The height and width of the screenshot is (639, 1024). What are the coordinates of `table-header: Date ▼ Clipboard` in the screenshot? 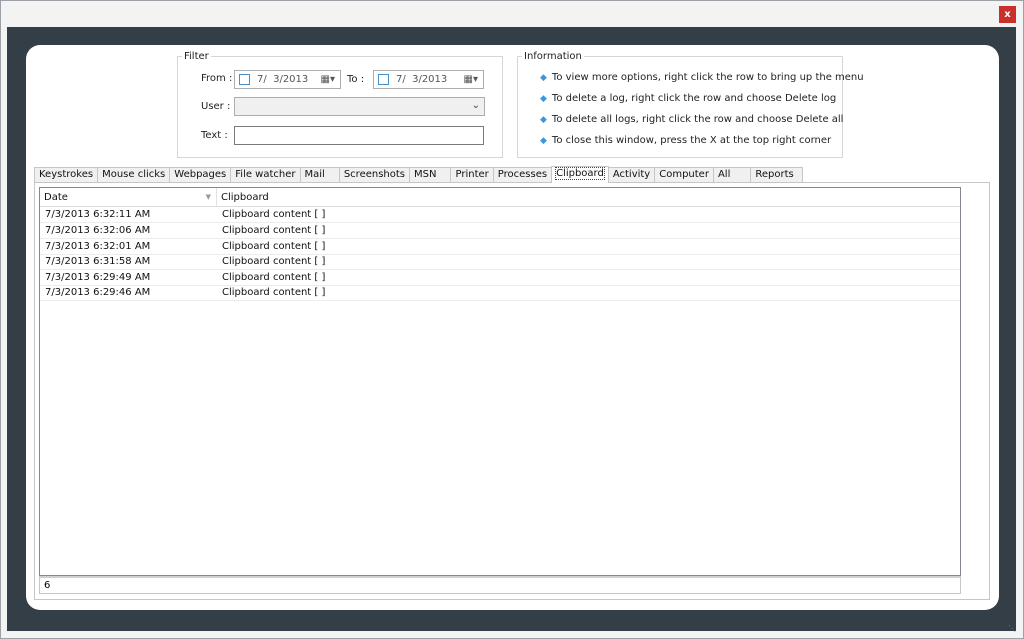 It's located at (500, 197).